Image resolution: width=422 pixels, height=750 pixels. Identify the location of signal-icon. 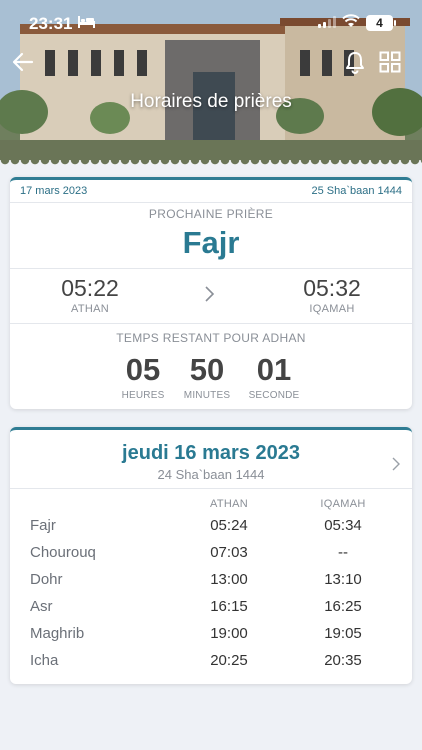
(327, 22).